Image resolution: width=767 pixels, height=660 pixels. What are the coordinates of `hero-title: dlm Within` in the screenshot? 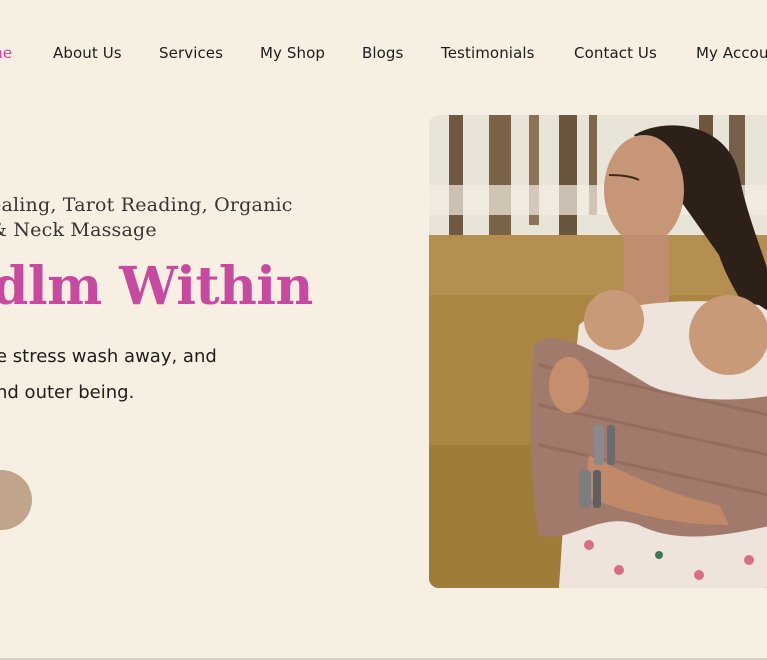 It's located at (156, 286).